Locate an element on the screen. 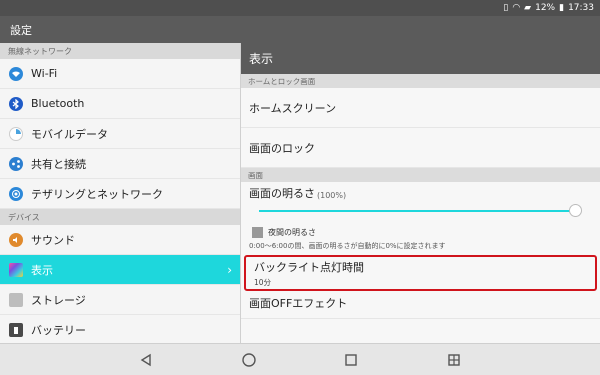 The image size is (600, 375). navigation-bar is located at coordinates (300, 359).